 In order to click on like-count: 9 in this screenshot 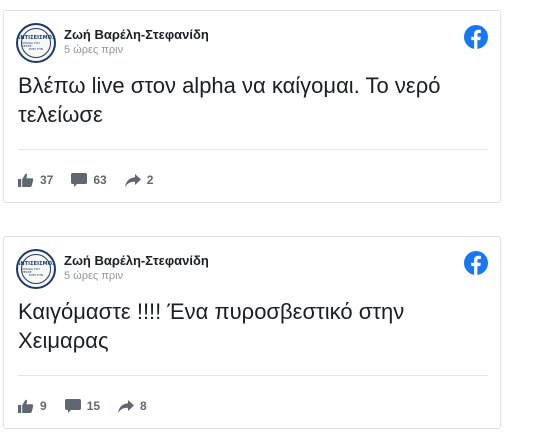, I will do `click(43, 406)`.